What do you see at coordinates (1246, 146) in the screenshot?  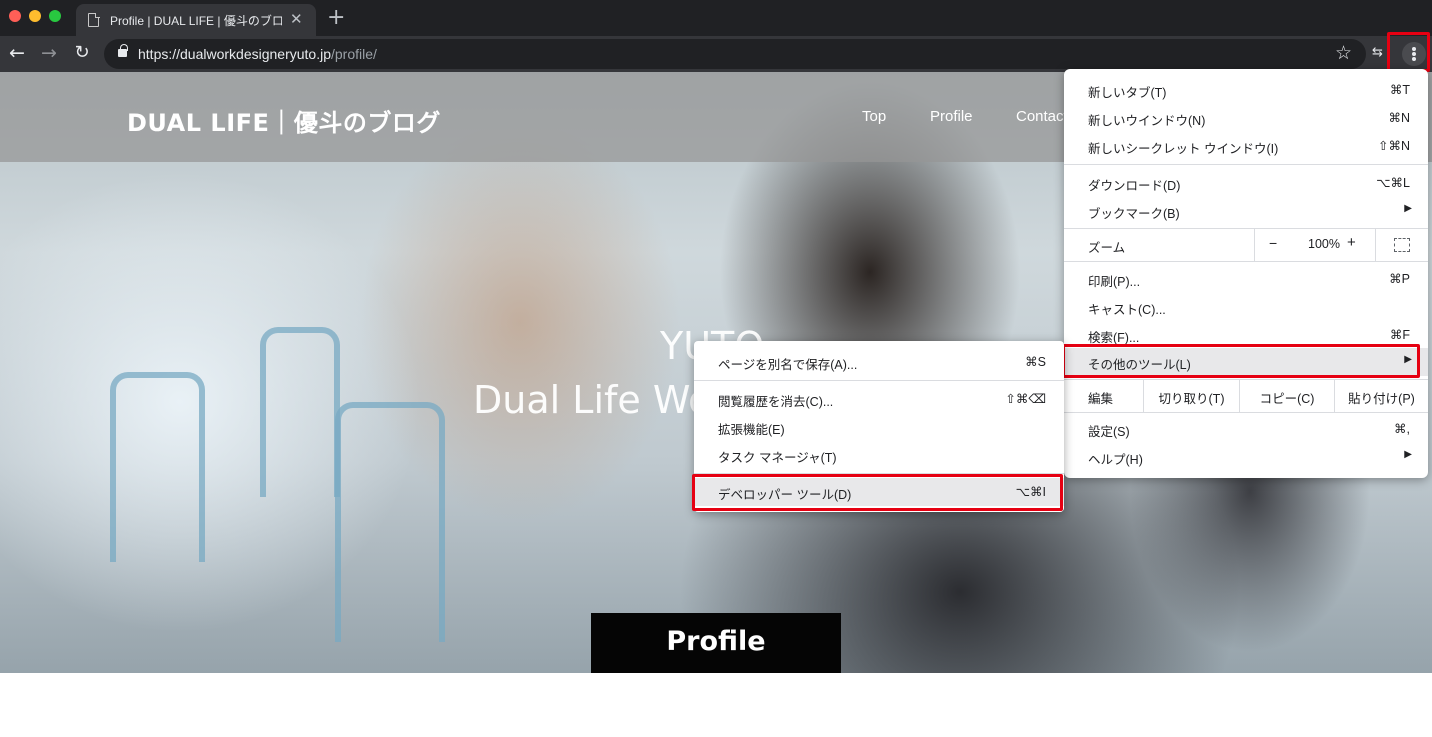 I see `menu-item-incognito-window: 新しいシークレット ウインドウ(I) ⇧⌘N` at bounding box center [1246, 146].